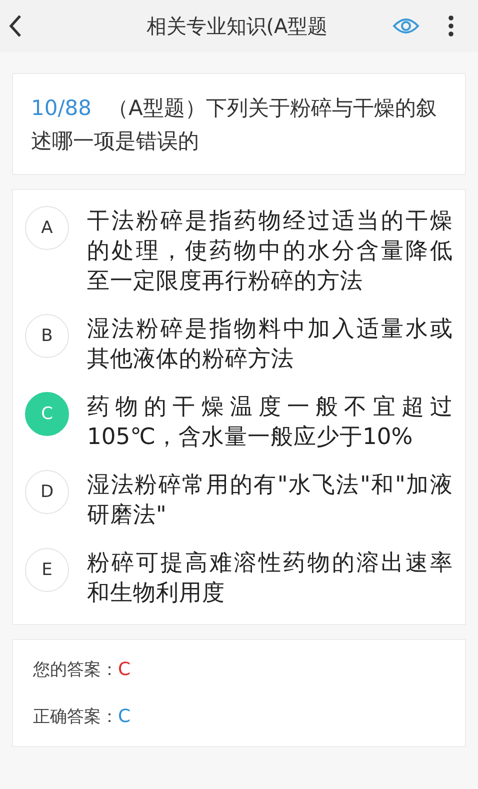 This screenshot has width=478, height=789. Describe the element at coordinates (270, 500) in the screenshot. I see `option-text: 湿法粉碎常用的有"水飞法"和"加液研磨法"` at that location.